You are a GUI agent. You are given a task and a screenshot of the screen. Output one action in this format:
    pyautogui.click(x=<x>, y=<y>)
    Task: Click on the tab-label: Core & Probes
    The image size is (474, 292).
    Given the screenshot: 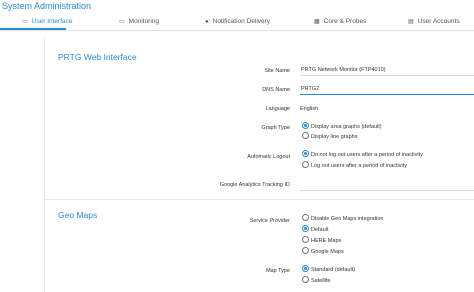 What is the action you would take?
    pyautogui.click(x=345, y=21)
    